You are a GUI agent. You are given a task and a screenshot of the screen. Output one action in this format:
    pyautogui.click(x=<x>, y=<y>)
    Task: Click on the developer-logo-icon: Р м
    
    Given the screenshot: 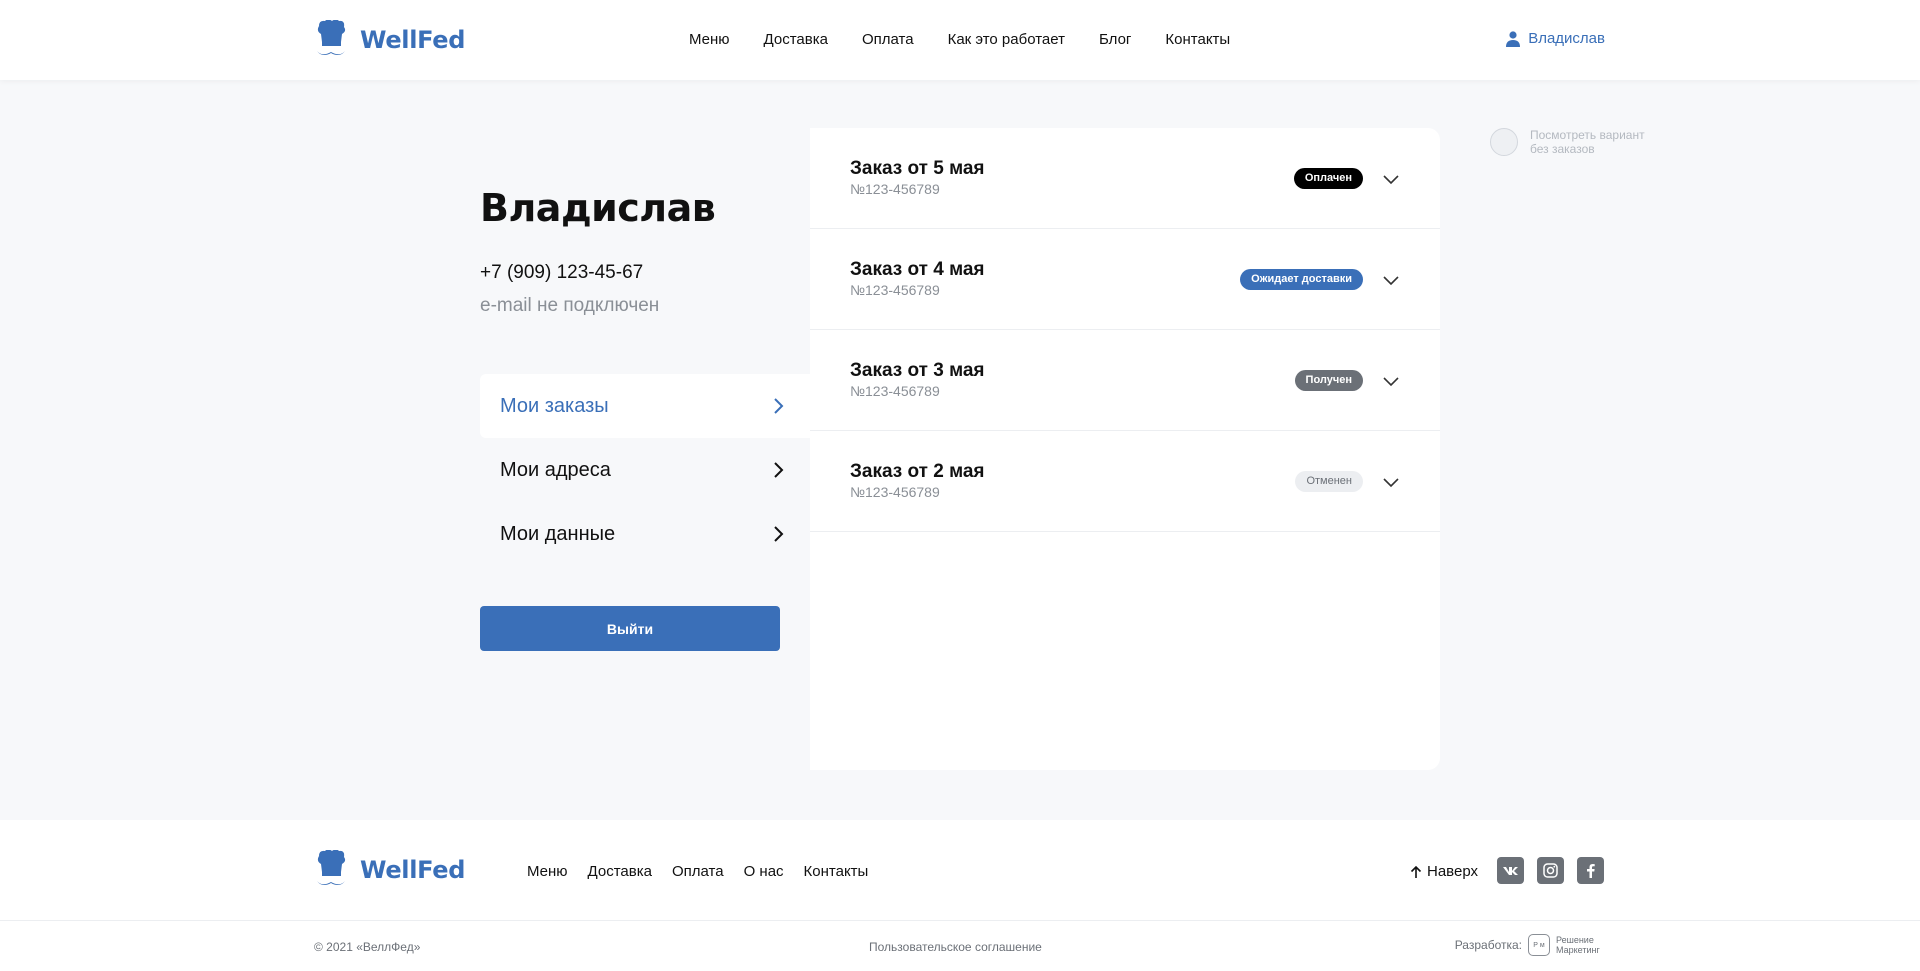 What is the action you would take?
    pyautogui.click(x=1539, y=945)
    